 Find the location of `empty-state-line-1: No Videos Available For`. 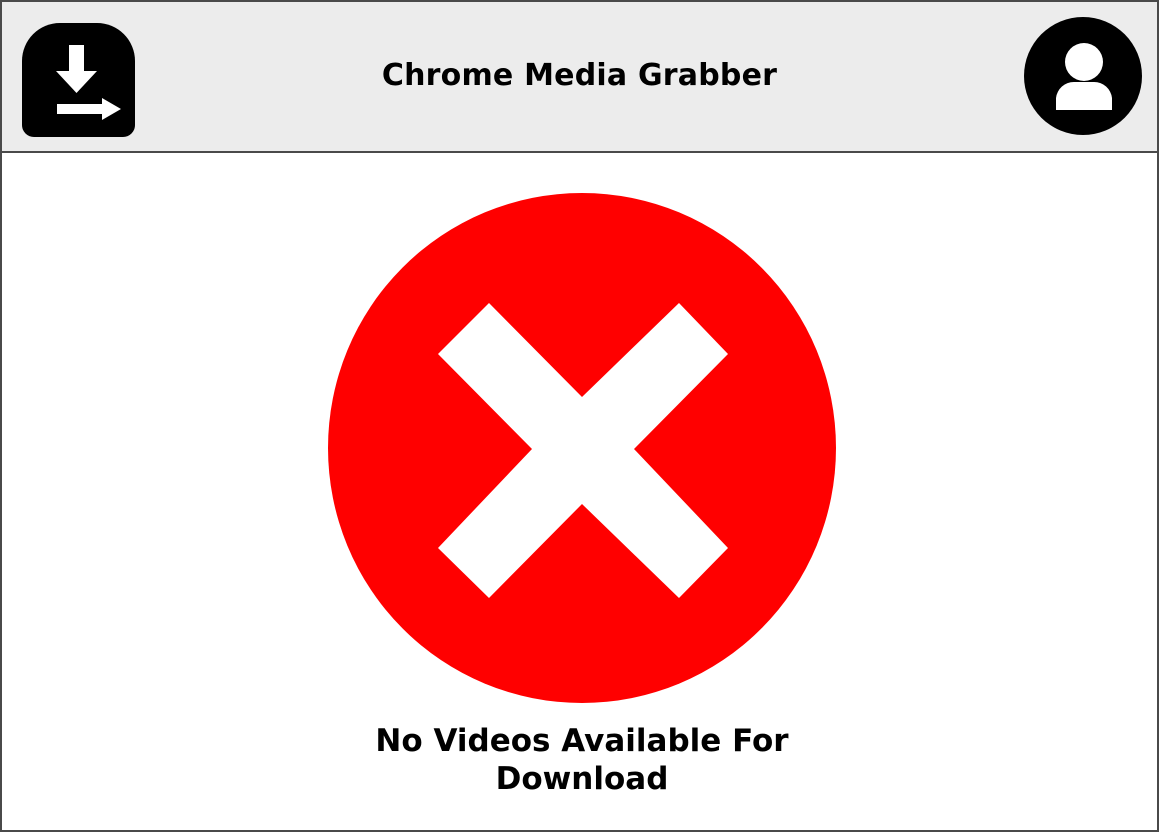

empty-state-line-1: No Videos Available For is located at coordinates (582, 741).